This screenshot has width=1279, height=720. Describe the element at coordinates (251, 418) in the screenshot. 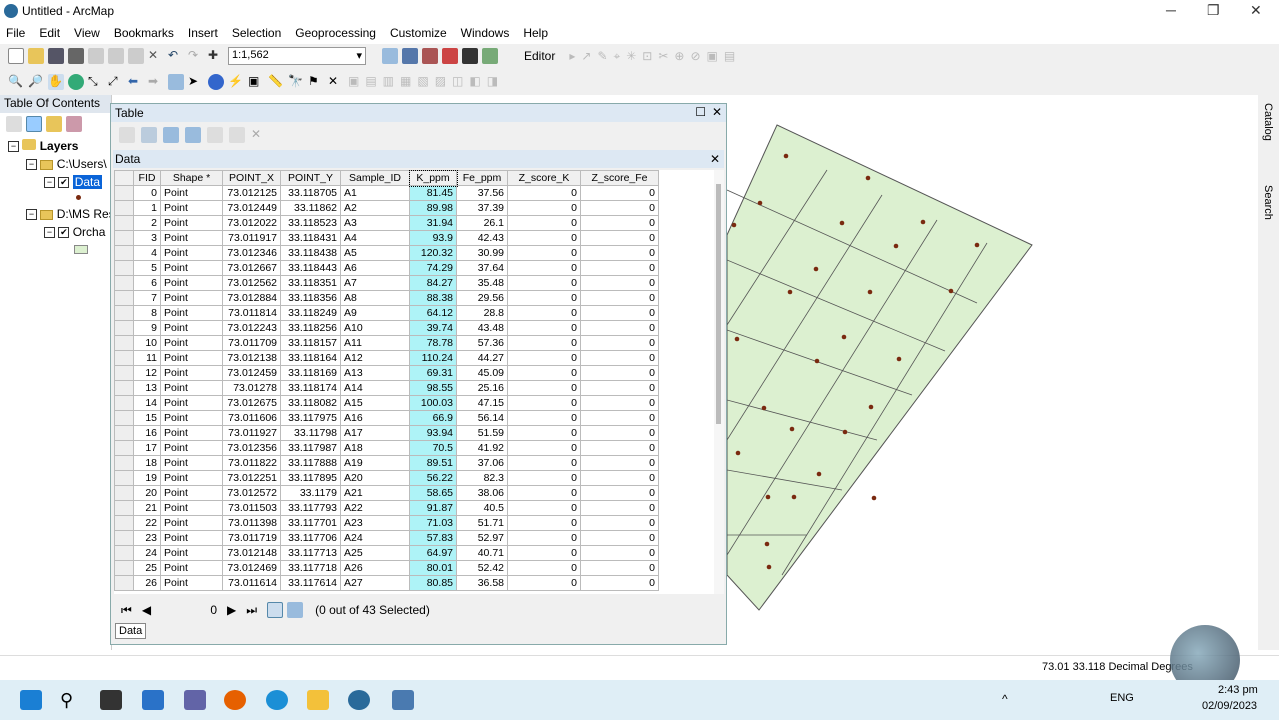

I see `cell-point-x: 73.011606` at that location.